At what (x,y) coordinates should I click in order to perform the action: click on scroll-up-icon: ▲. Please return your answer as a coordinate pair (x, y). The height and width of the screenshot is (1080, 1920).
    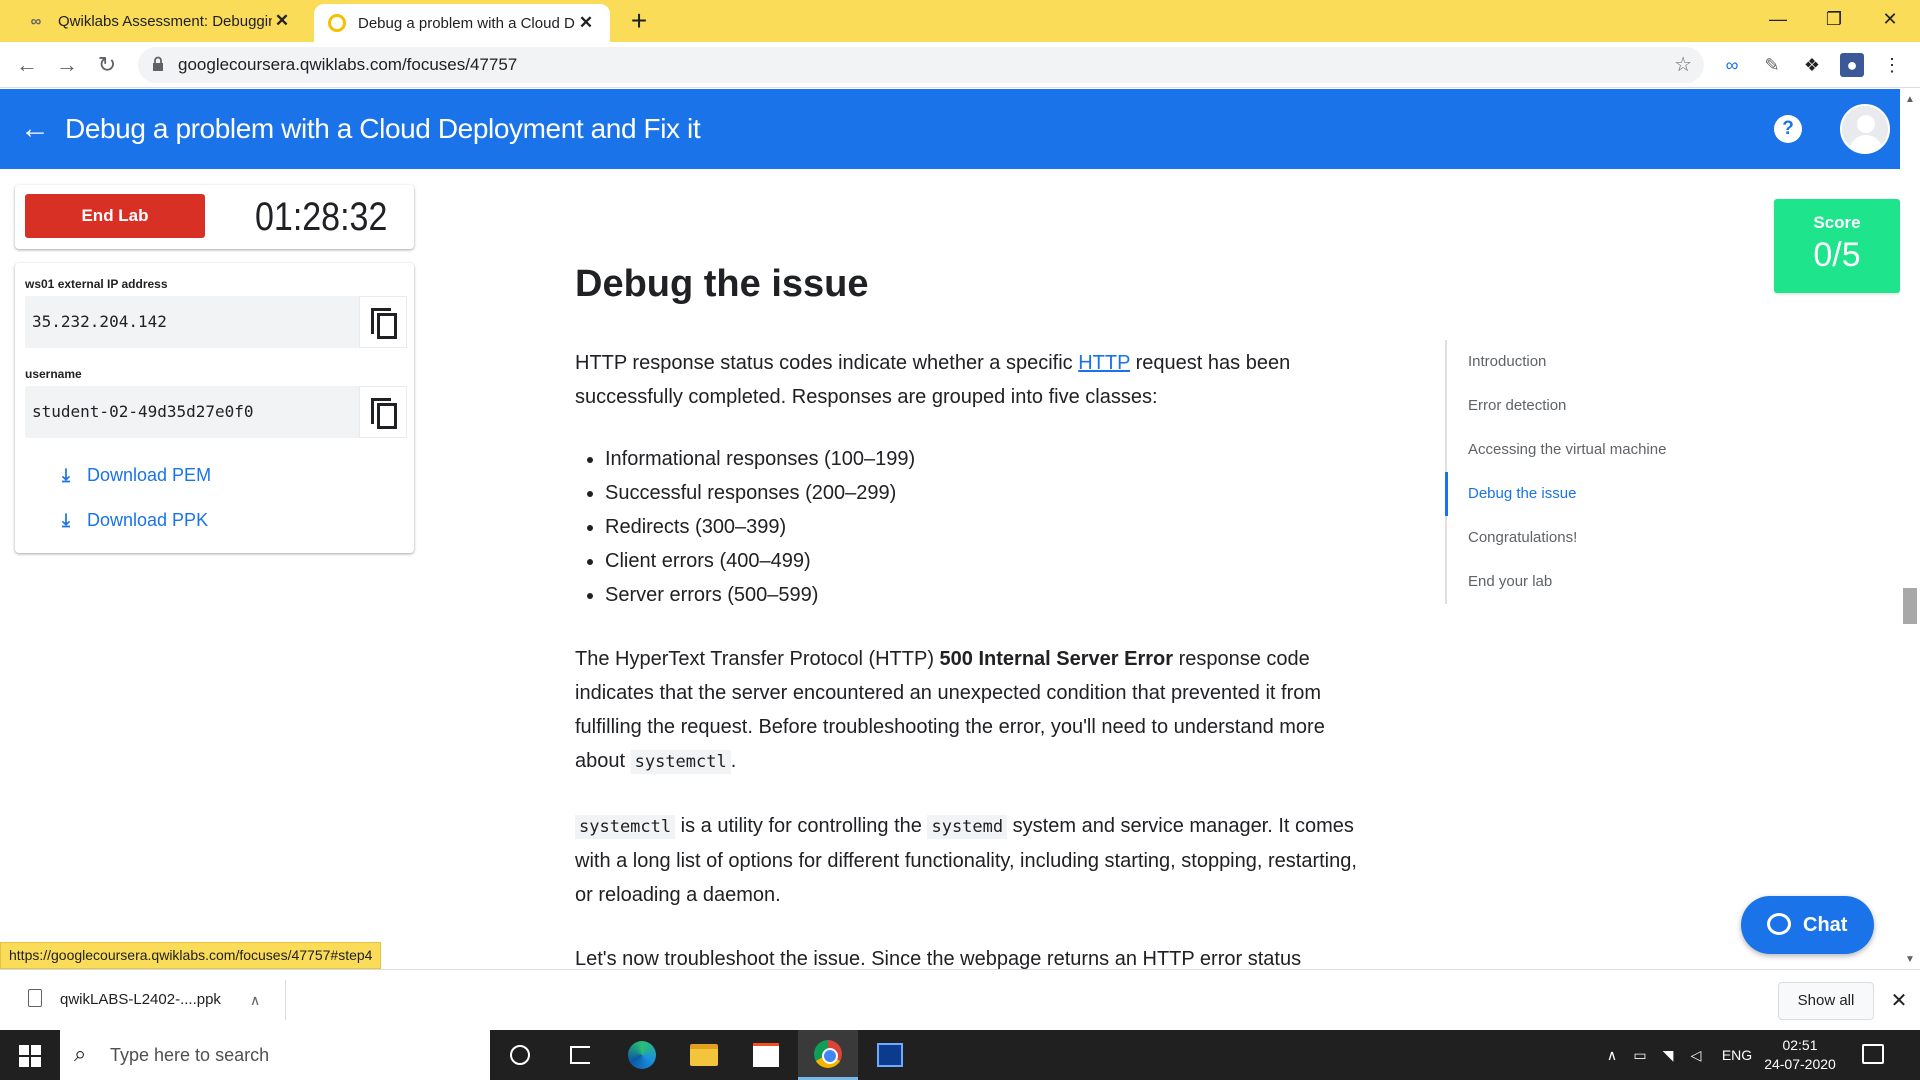
    Looking at the image, I should click on (1910, 99).